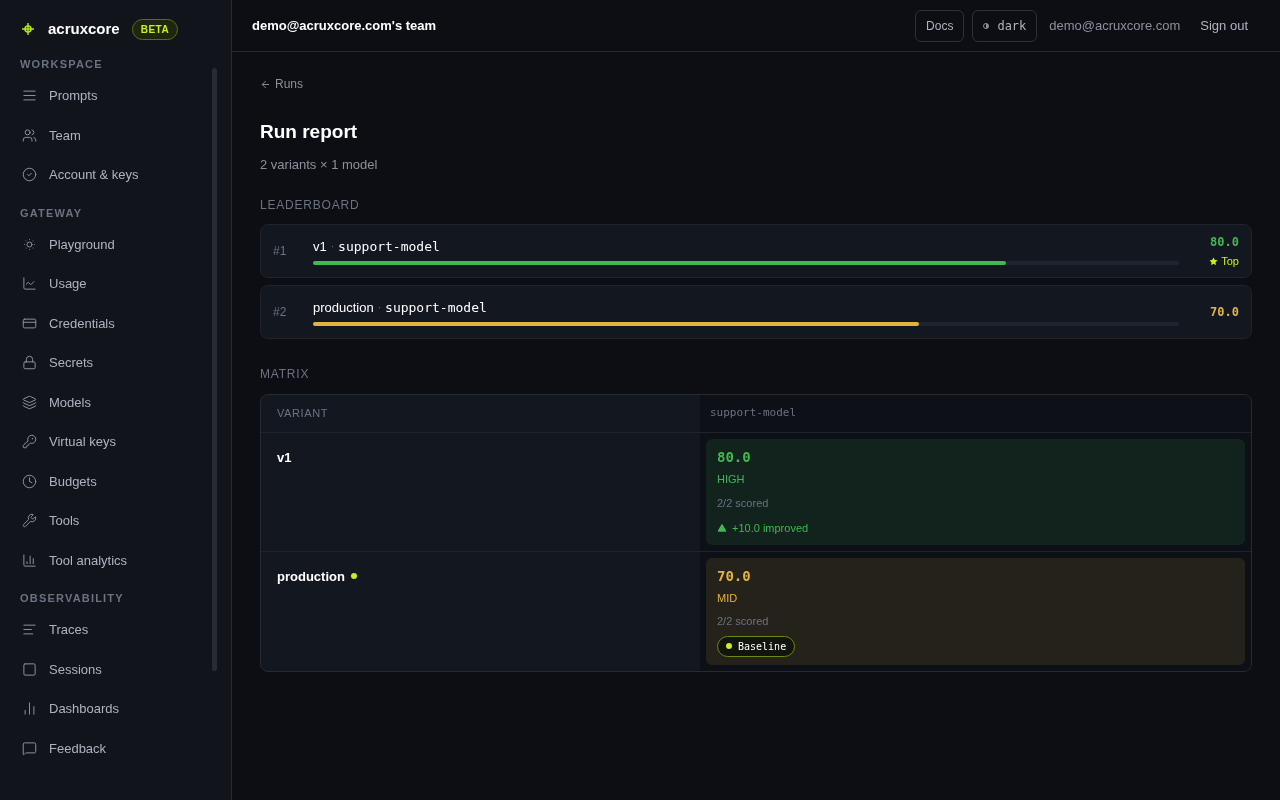 The height and width of the screenshot is (800, 1280). What do you see at coordinates (1224, 25) in the screenshot?
I see `sign-out-button: Sign out` at bounding box center [1224, 25].